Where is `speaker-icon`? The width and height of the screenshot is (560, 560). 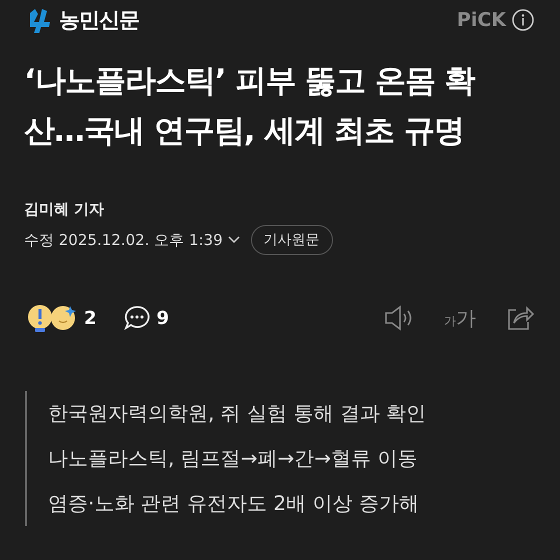 speaker-icon is located at coordinates (399, 318).